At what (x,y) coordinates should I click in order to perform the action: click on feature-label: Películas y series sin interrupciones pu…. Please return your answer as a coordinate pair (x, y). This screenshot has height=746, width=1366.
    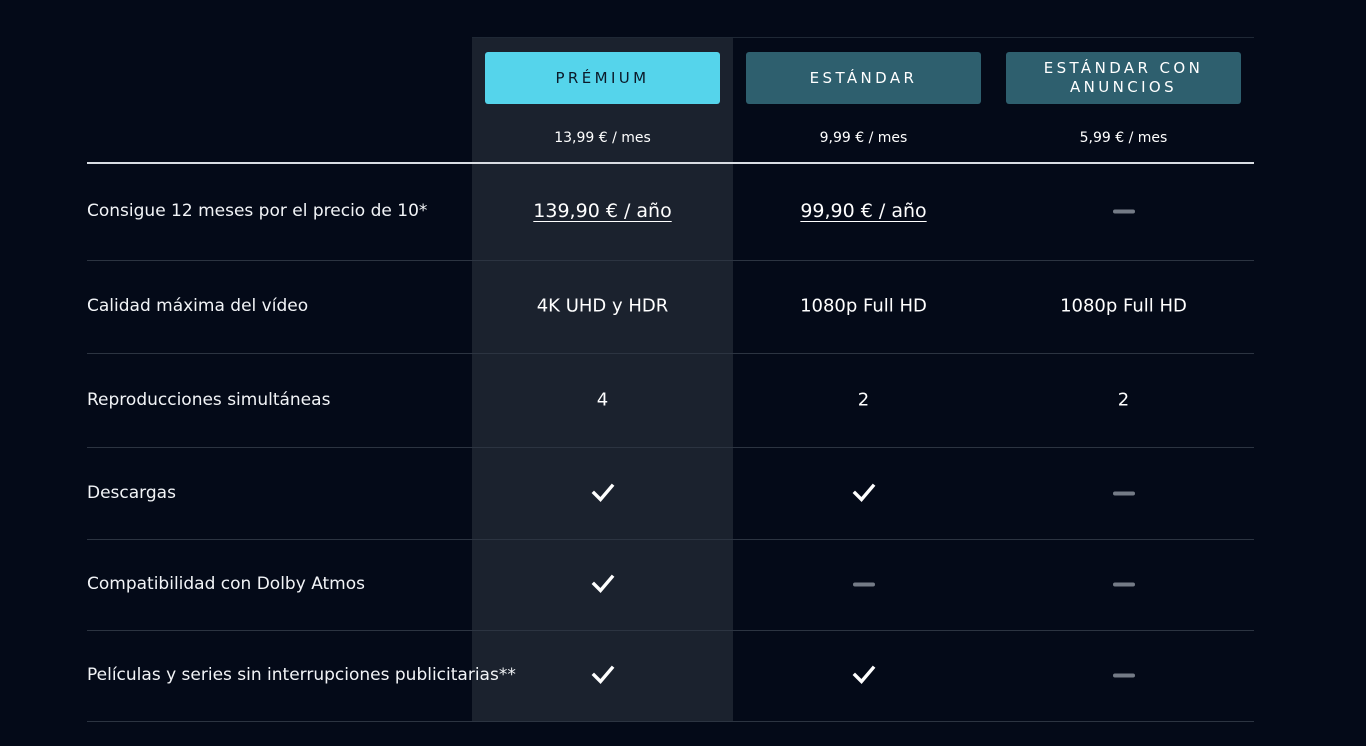
    Looking at the image, I should click on (301, 675).